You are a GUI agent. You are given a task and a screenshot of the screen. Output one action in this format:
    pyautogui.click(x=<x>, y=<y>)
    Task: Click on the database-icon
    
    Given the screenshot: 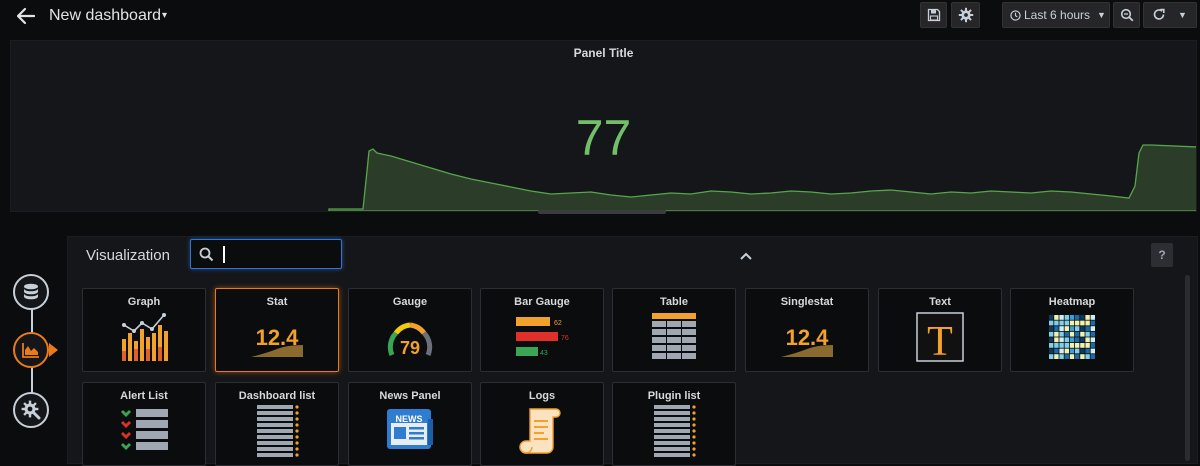 What is the action you would take?
    pyautogui.click(x=31, y=291)
    